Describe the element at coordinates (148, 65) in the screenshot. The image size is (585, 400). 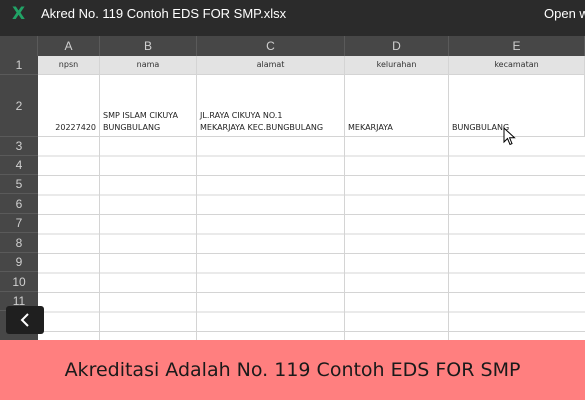
I see `cell-b1: nama` at that location.